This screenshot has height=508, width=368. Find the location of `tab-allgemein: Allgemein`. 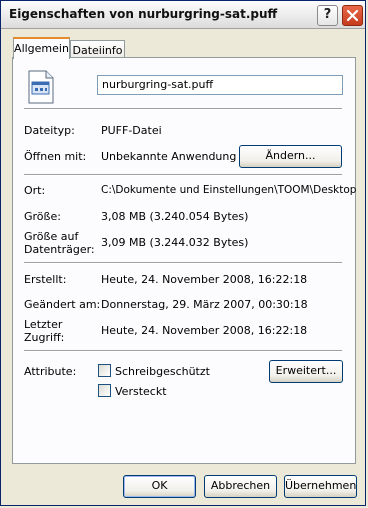

tab-allgemein: Allgemein is located at coordinates (41, 48).